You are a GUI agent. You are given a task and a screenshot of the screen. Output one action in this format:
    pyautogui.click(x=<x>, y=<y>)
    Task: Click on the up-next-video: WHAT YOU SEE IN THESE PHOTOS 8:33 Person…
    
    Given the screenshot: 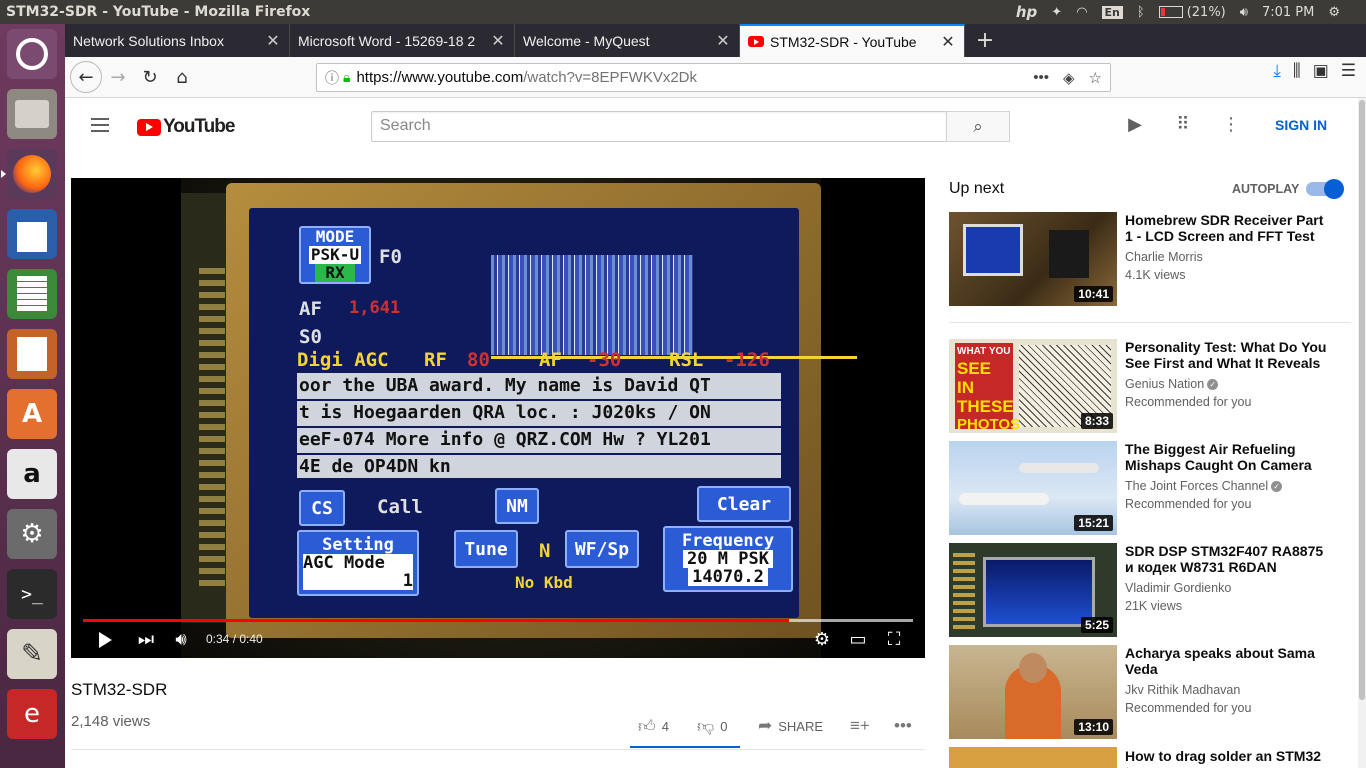 What is the action you would take?
    pyautogui.click(x=1154, y=386)
    